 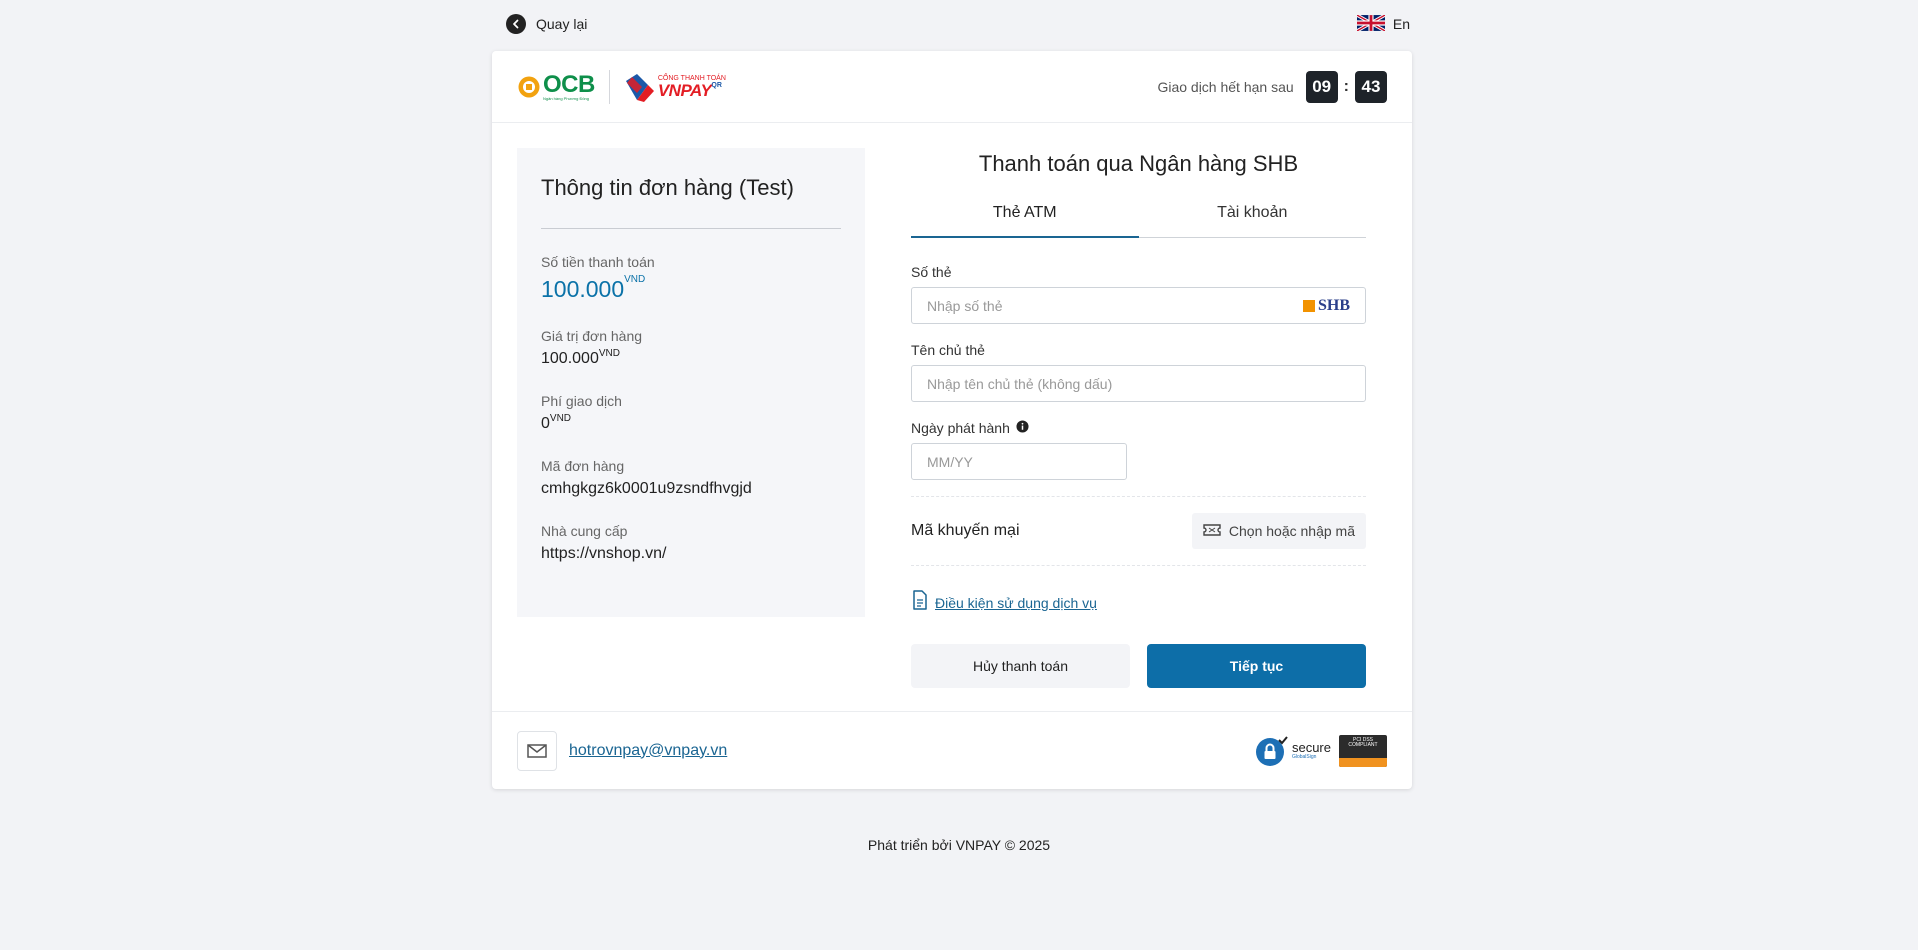 I want to click on provider-label: Nhà cung cấp, so click(x=584, y=531).